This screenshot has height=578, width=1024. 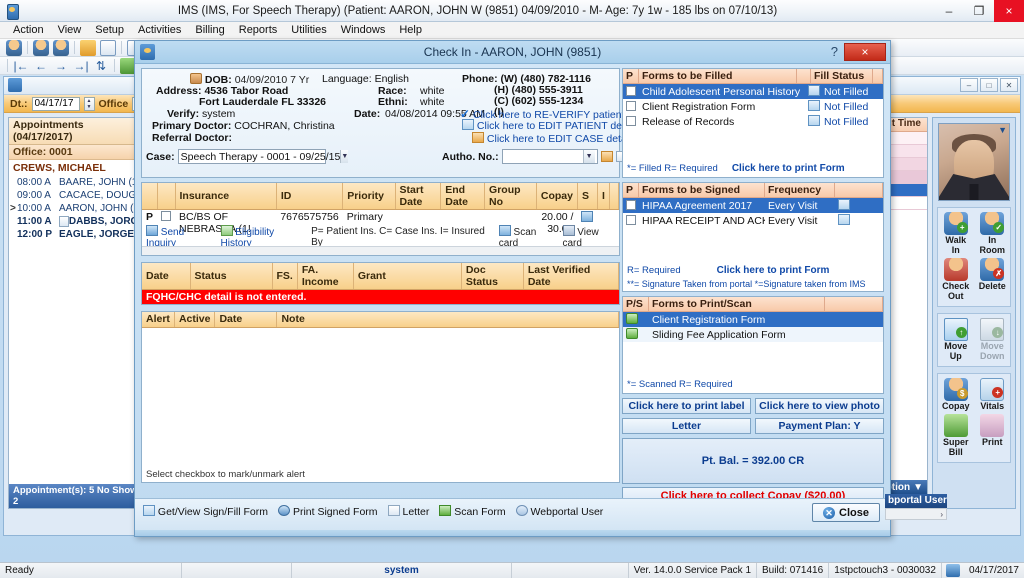 What do you see at coordinates (949, 11) in the screenshot?
I see `minimize-button: –` at bounding box center [949, 11].